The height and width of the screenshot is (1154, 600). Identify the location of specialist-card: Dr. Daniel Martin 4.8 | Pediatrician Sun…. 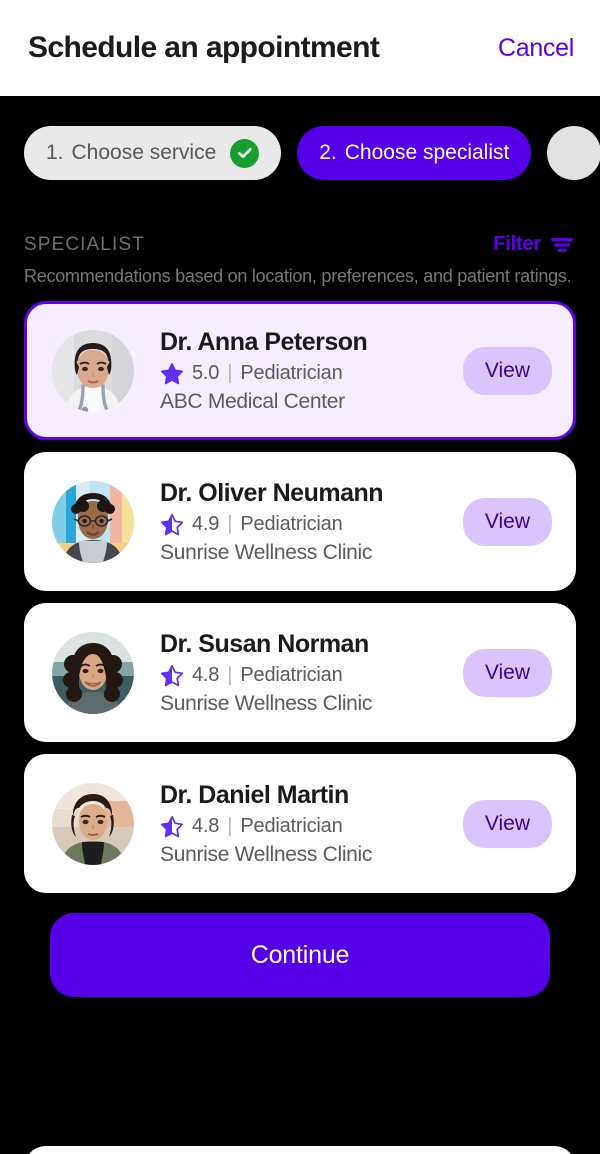
(300, 823).